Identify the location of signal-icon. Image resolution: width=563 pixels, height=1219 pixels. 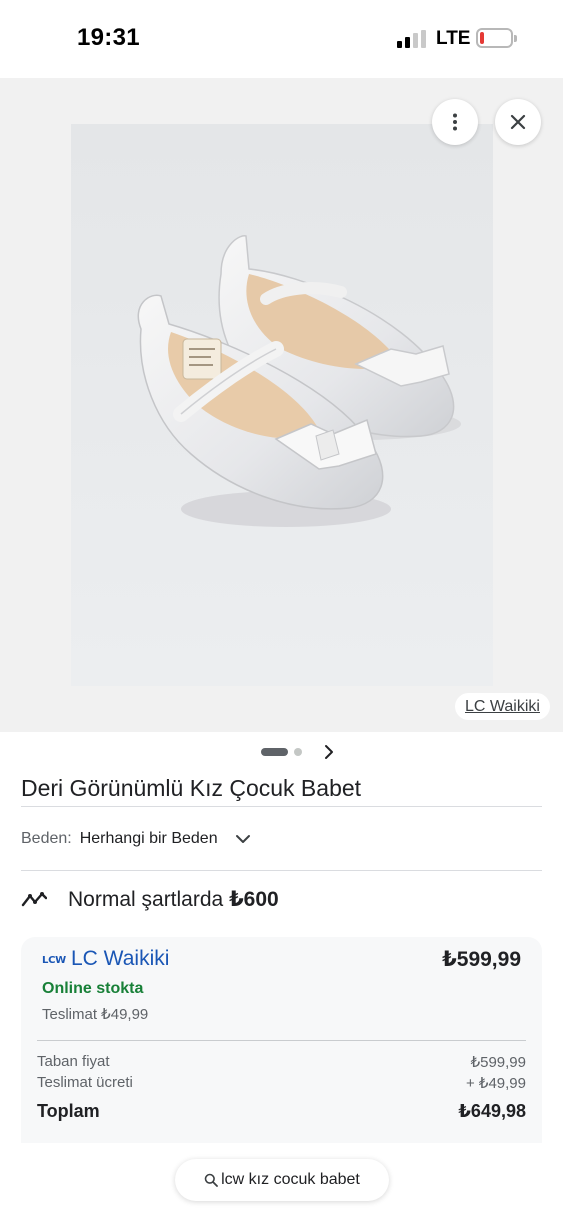
(412, 39).